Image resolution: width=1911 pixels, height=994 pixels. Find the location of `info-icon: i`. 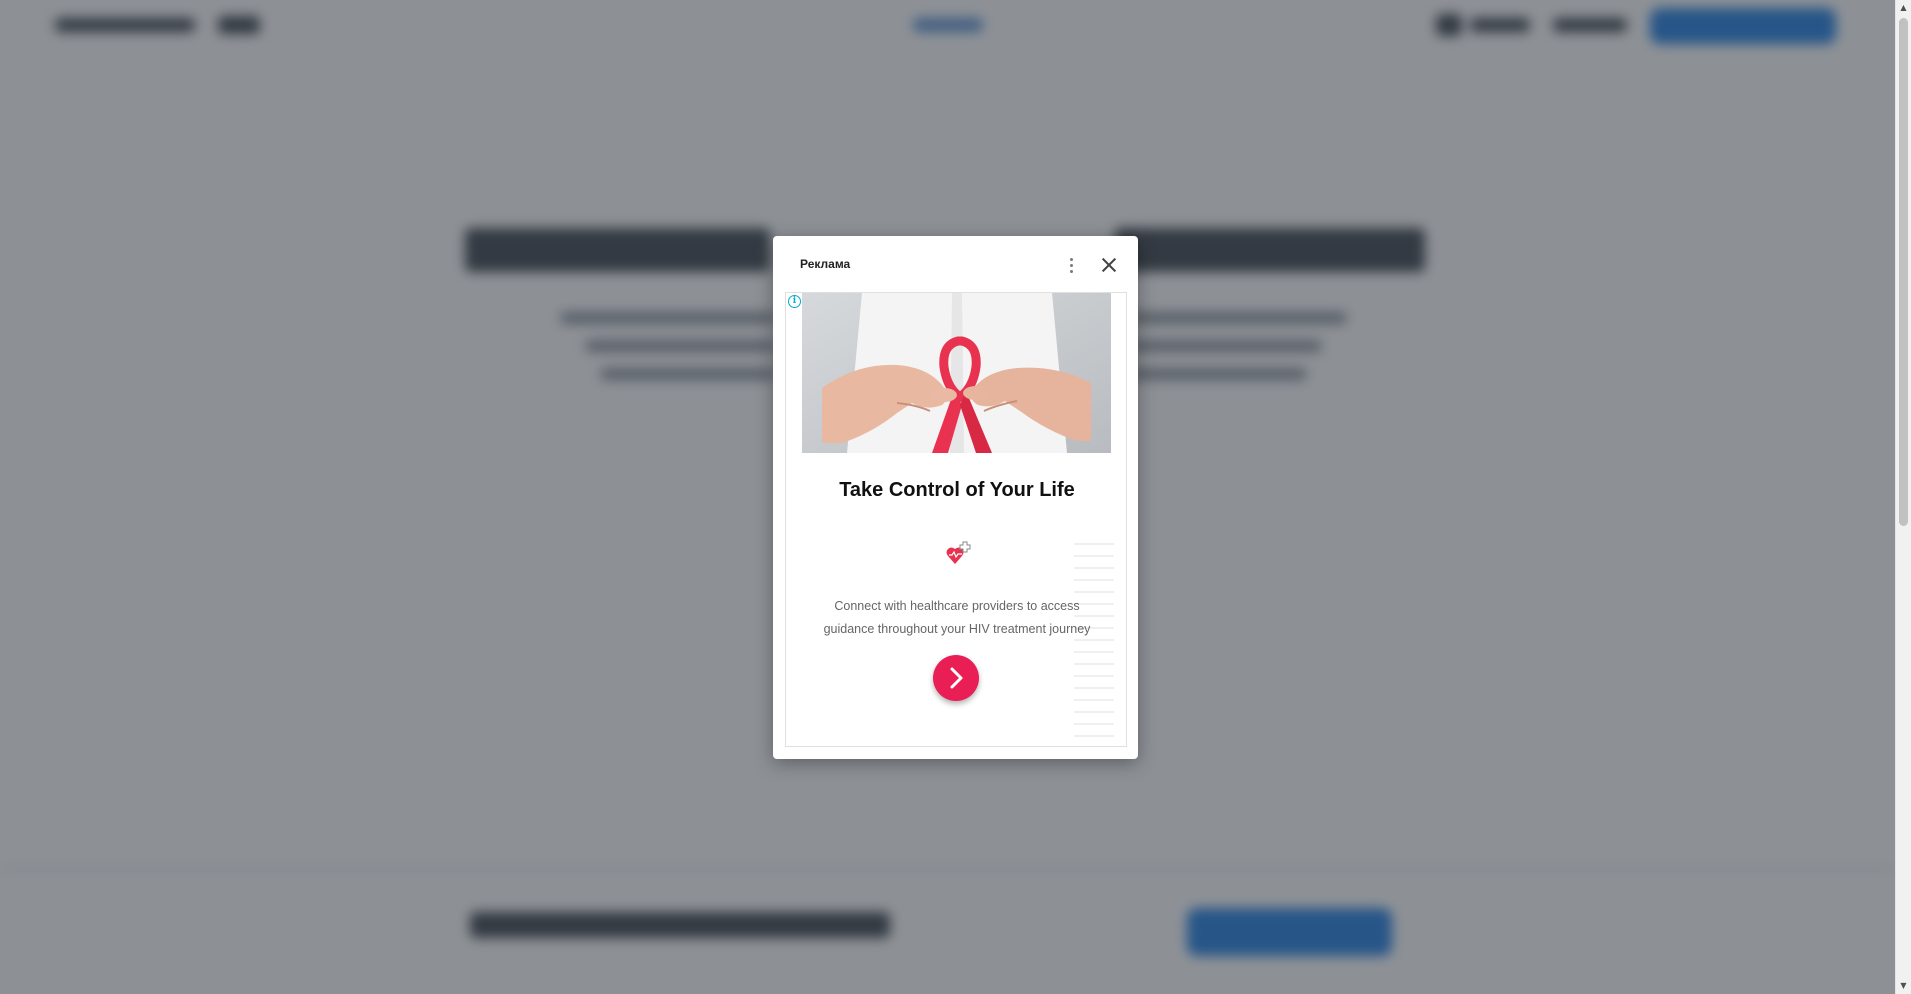

info-icon: i is located at coordinates (794, 301).